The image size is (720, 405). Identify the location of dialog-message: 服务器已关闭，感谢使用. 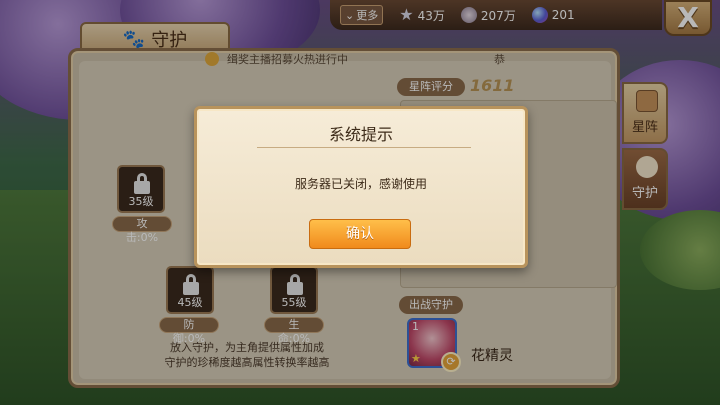
(360, 184).